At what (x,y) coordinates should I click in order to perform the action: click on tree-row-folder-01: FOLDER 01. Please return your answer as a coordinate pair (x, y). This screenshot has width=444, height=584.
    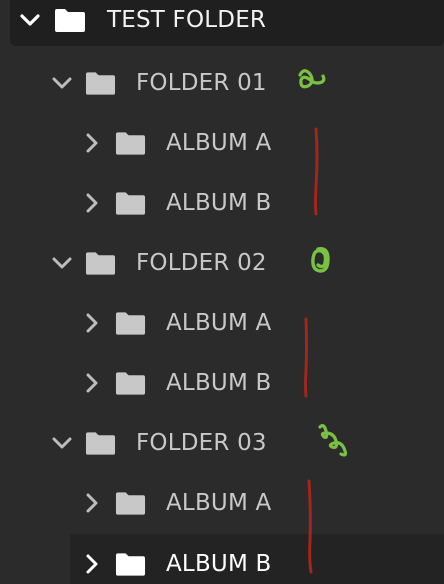
    Looking at the image, I should click on (247, 83).